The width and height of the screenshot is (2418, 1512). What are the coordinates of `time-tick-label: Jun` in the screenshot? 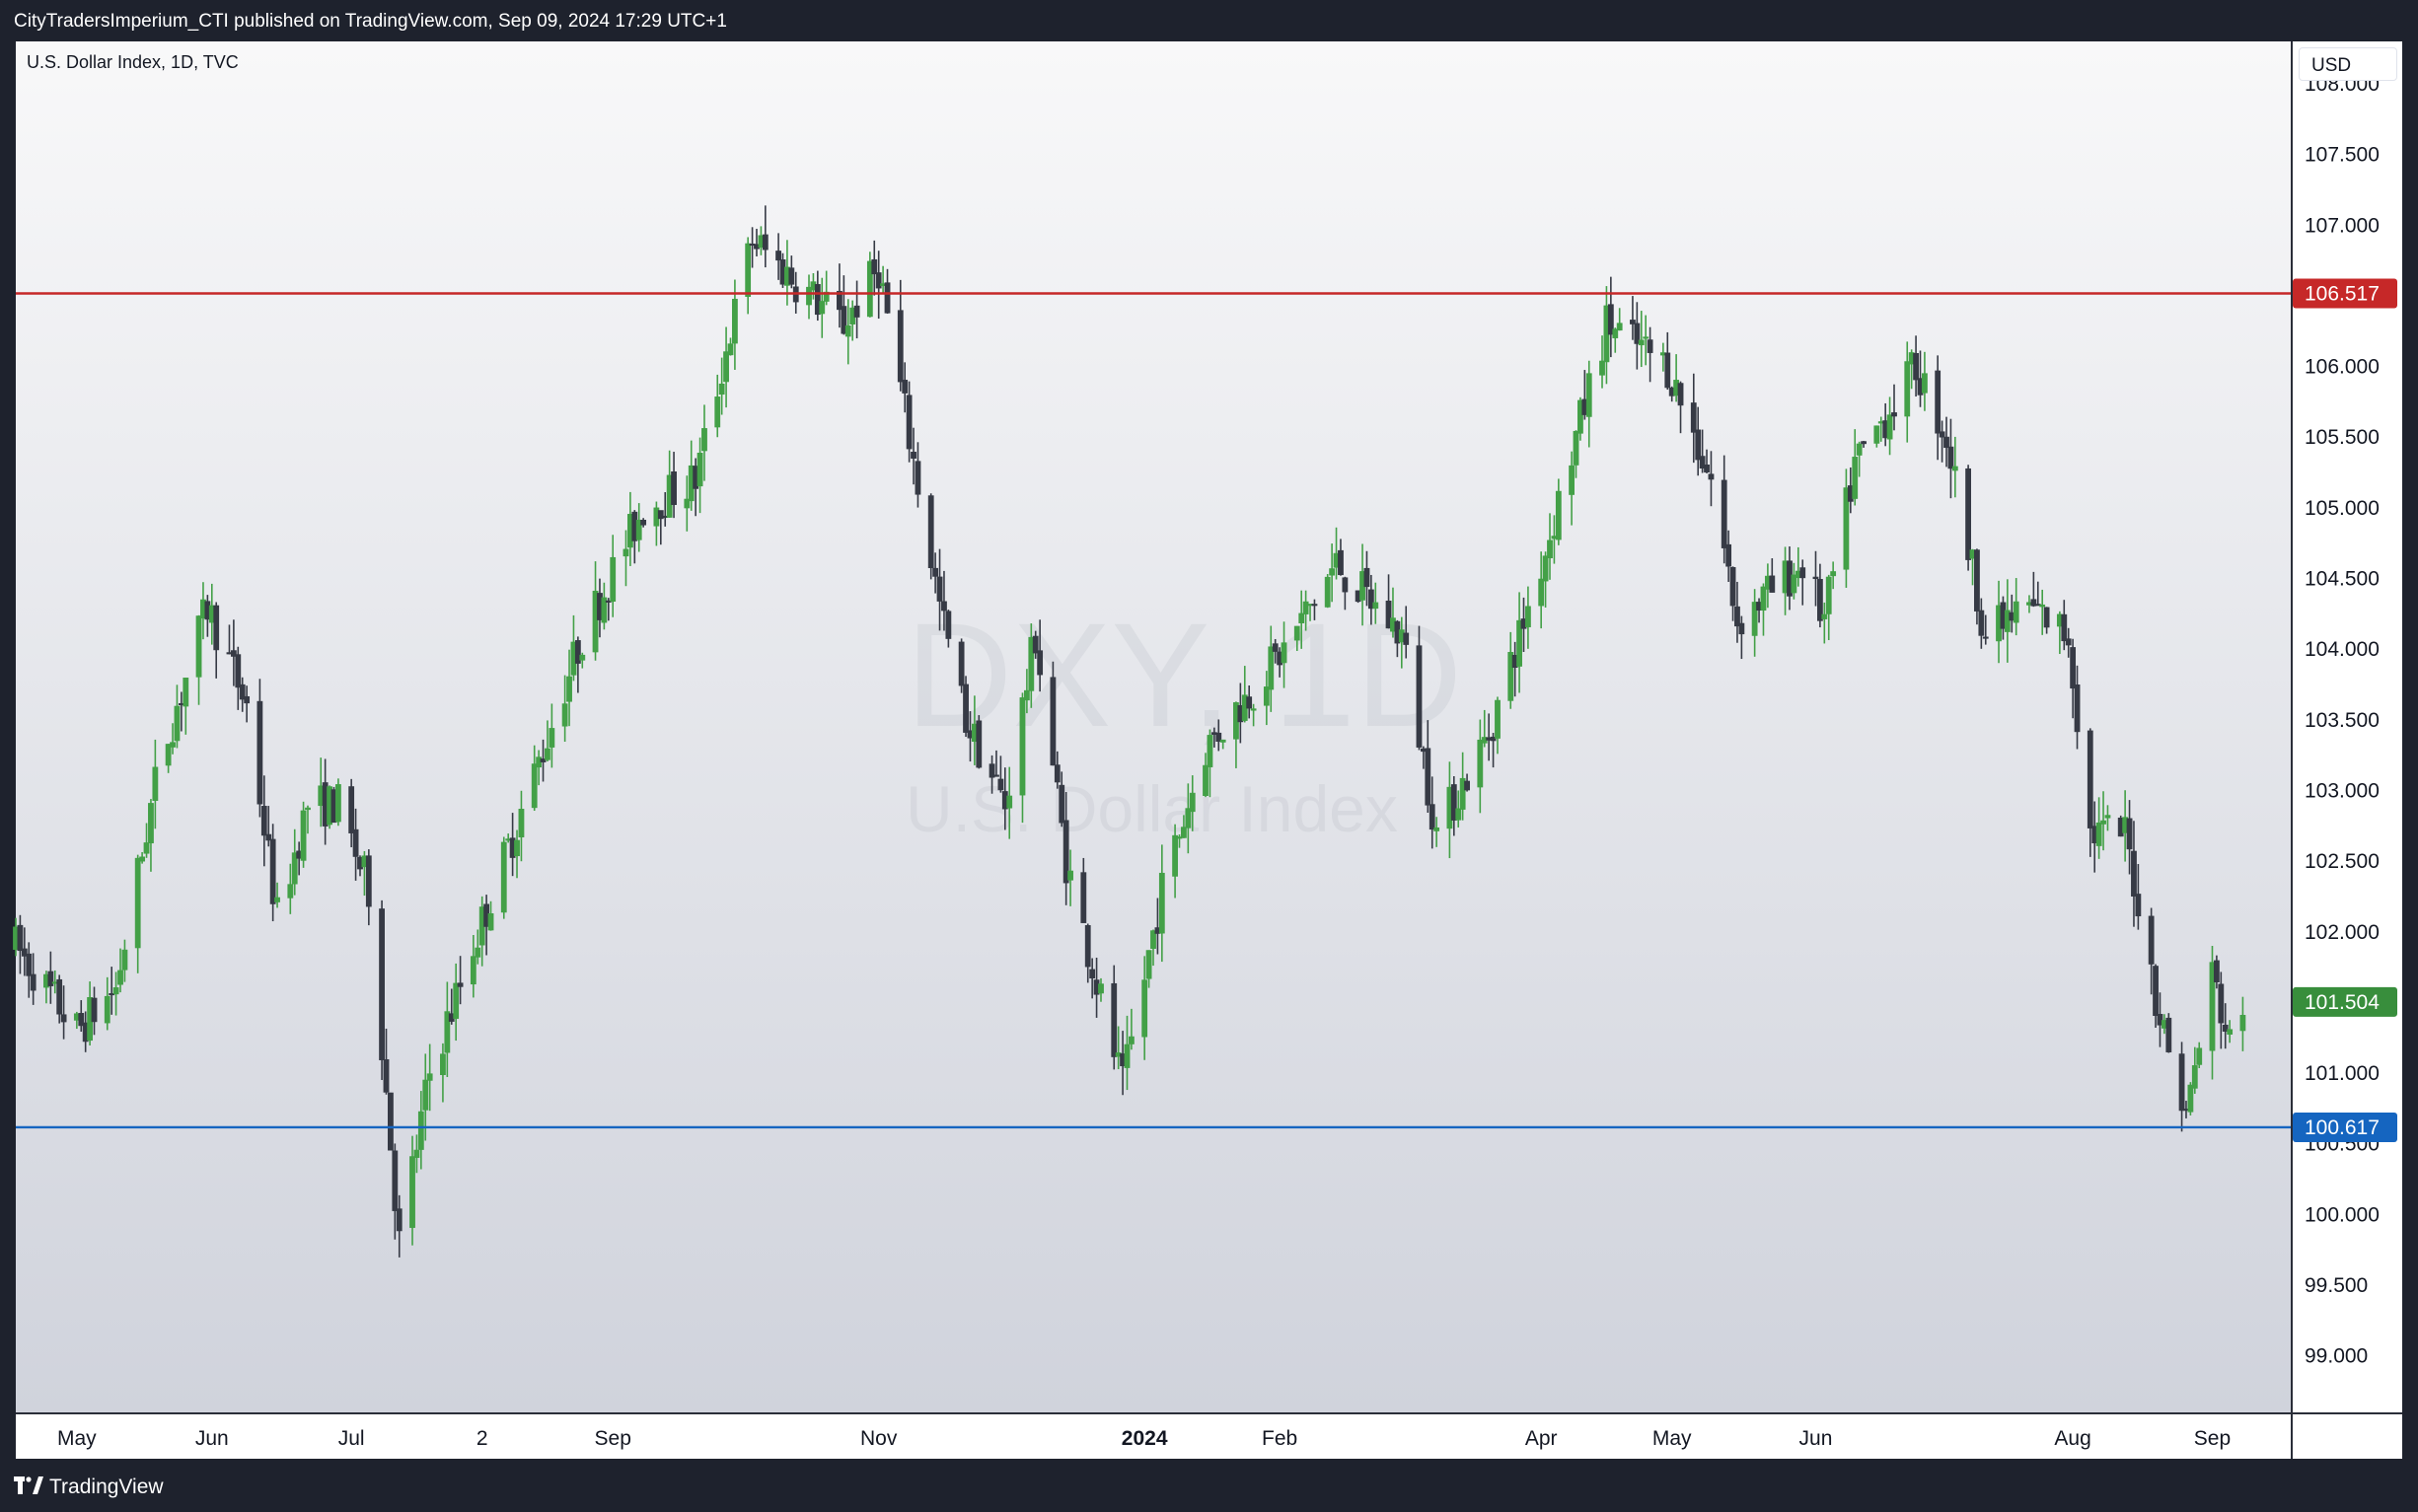 It's located at (1816, 1438).